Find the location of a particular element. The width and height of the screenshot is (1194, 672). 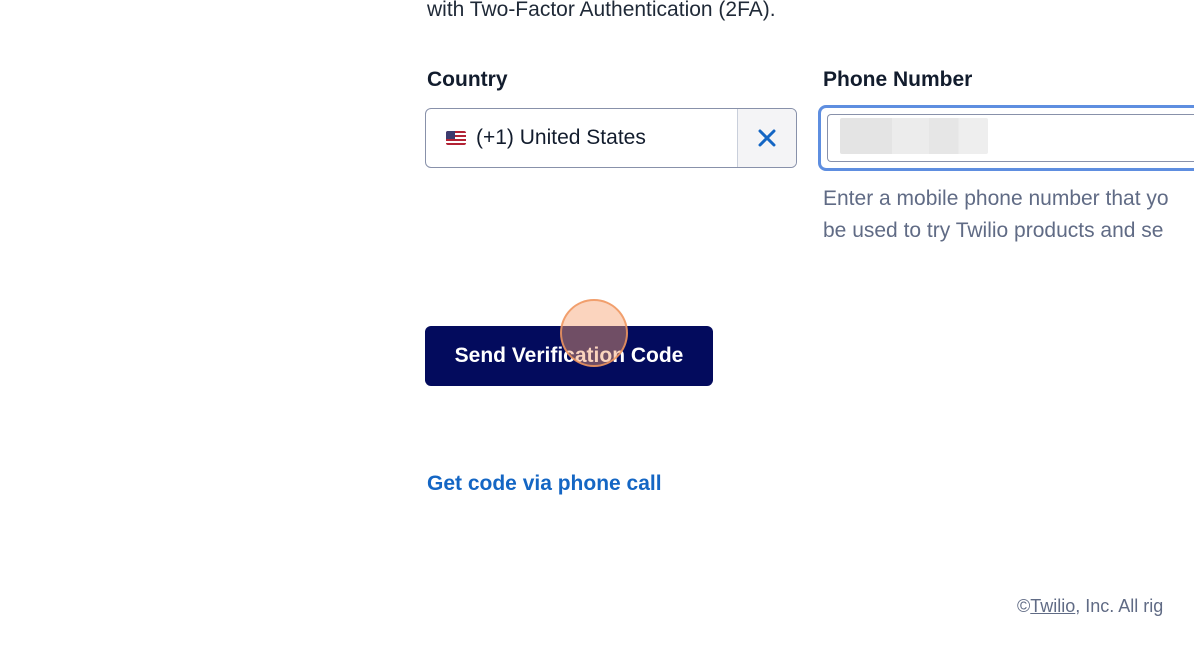

footer-copyright: ©Twilio, Inc. All rig is located at coordinates (1090, 606).